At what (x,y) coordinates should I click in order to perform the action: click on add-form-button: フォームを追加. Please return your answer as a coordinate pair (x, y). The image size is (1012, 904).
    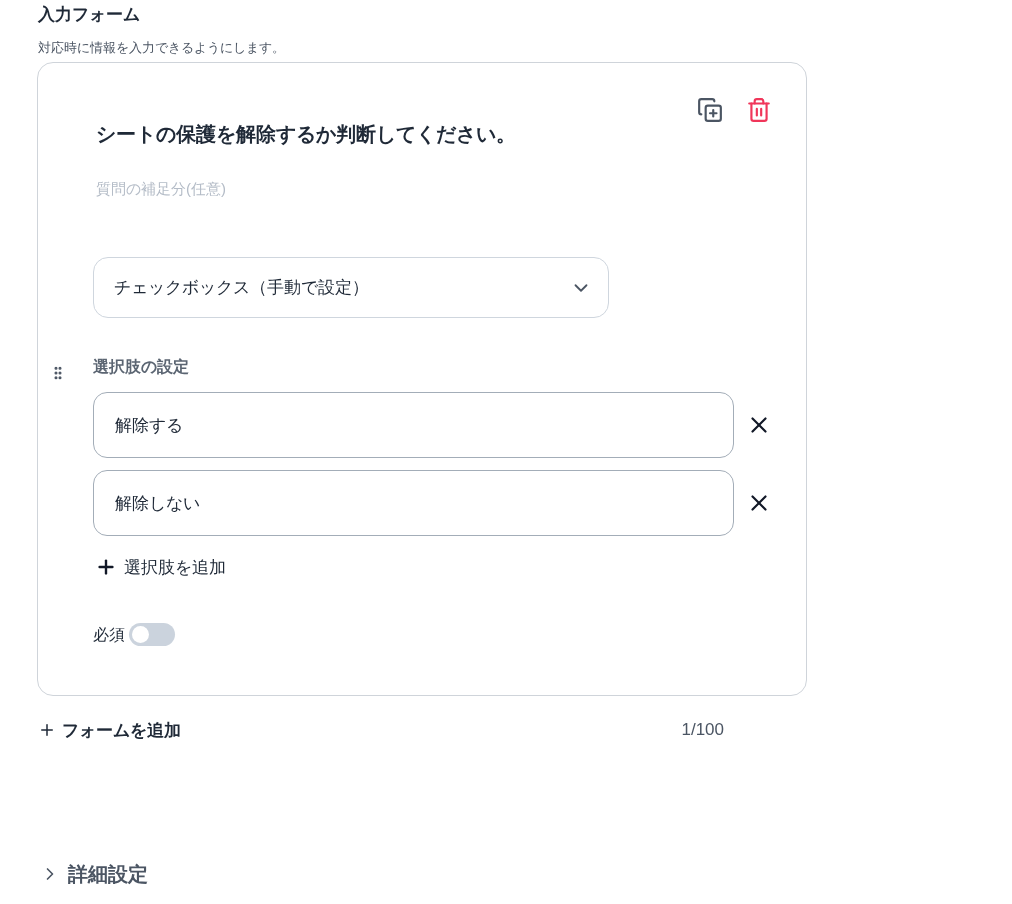
    Looking at the image, I should click on (109, 730).